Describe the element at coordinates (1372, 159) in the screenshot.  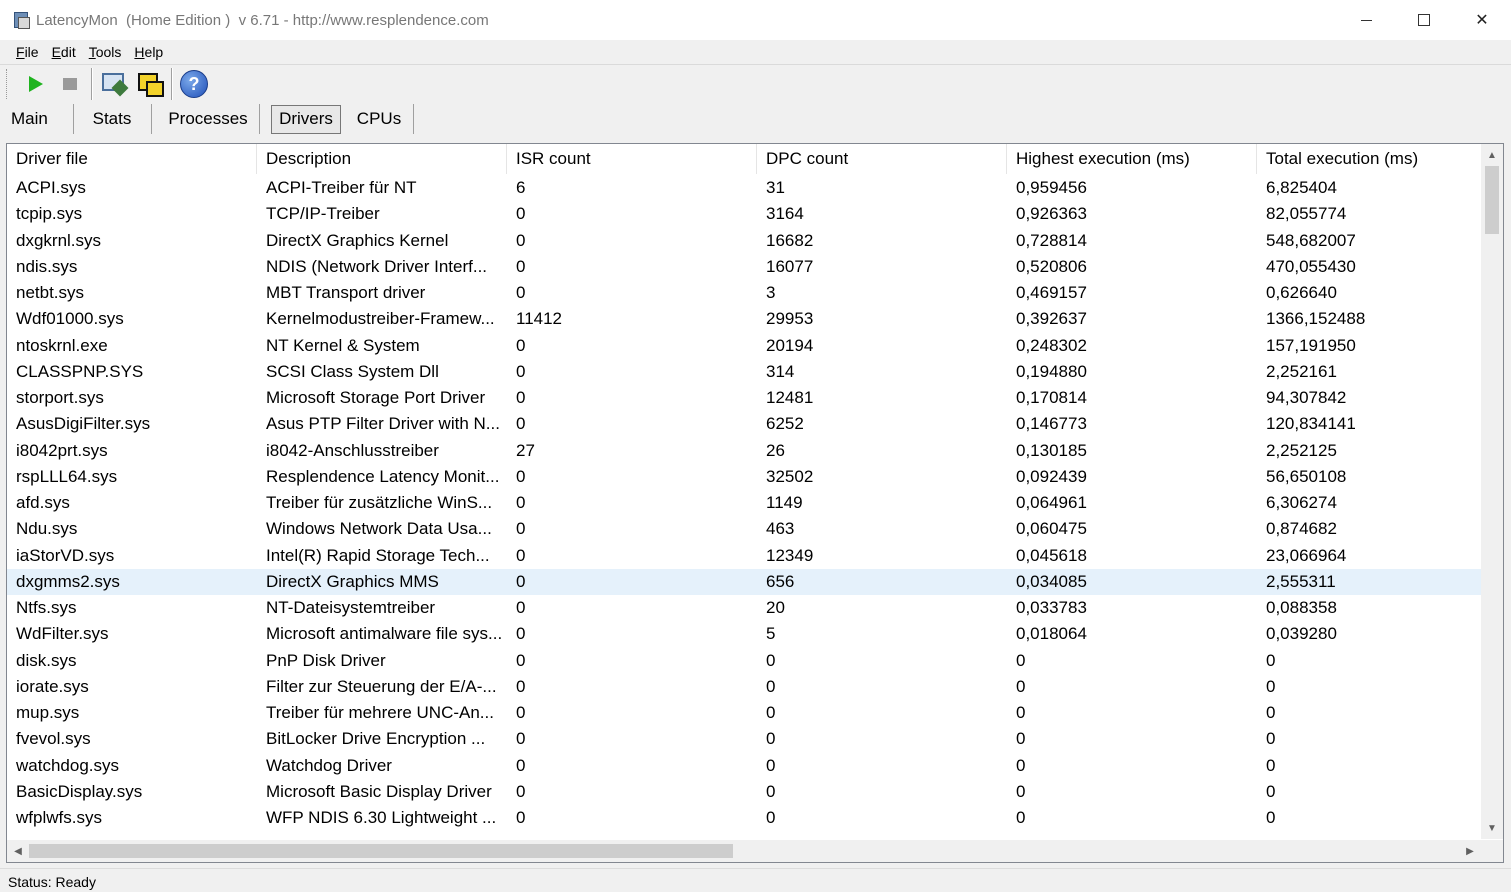
I see `column-header-total-execution: Total execution (ms)` at that location.